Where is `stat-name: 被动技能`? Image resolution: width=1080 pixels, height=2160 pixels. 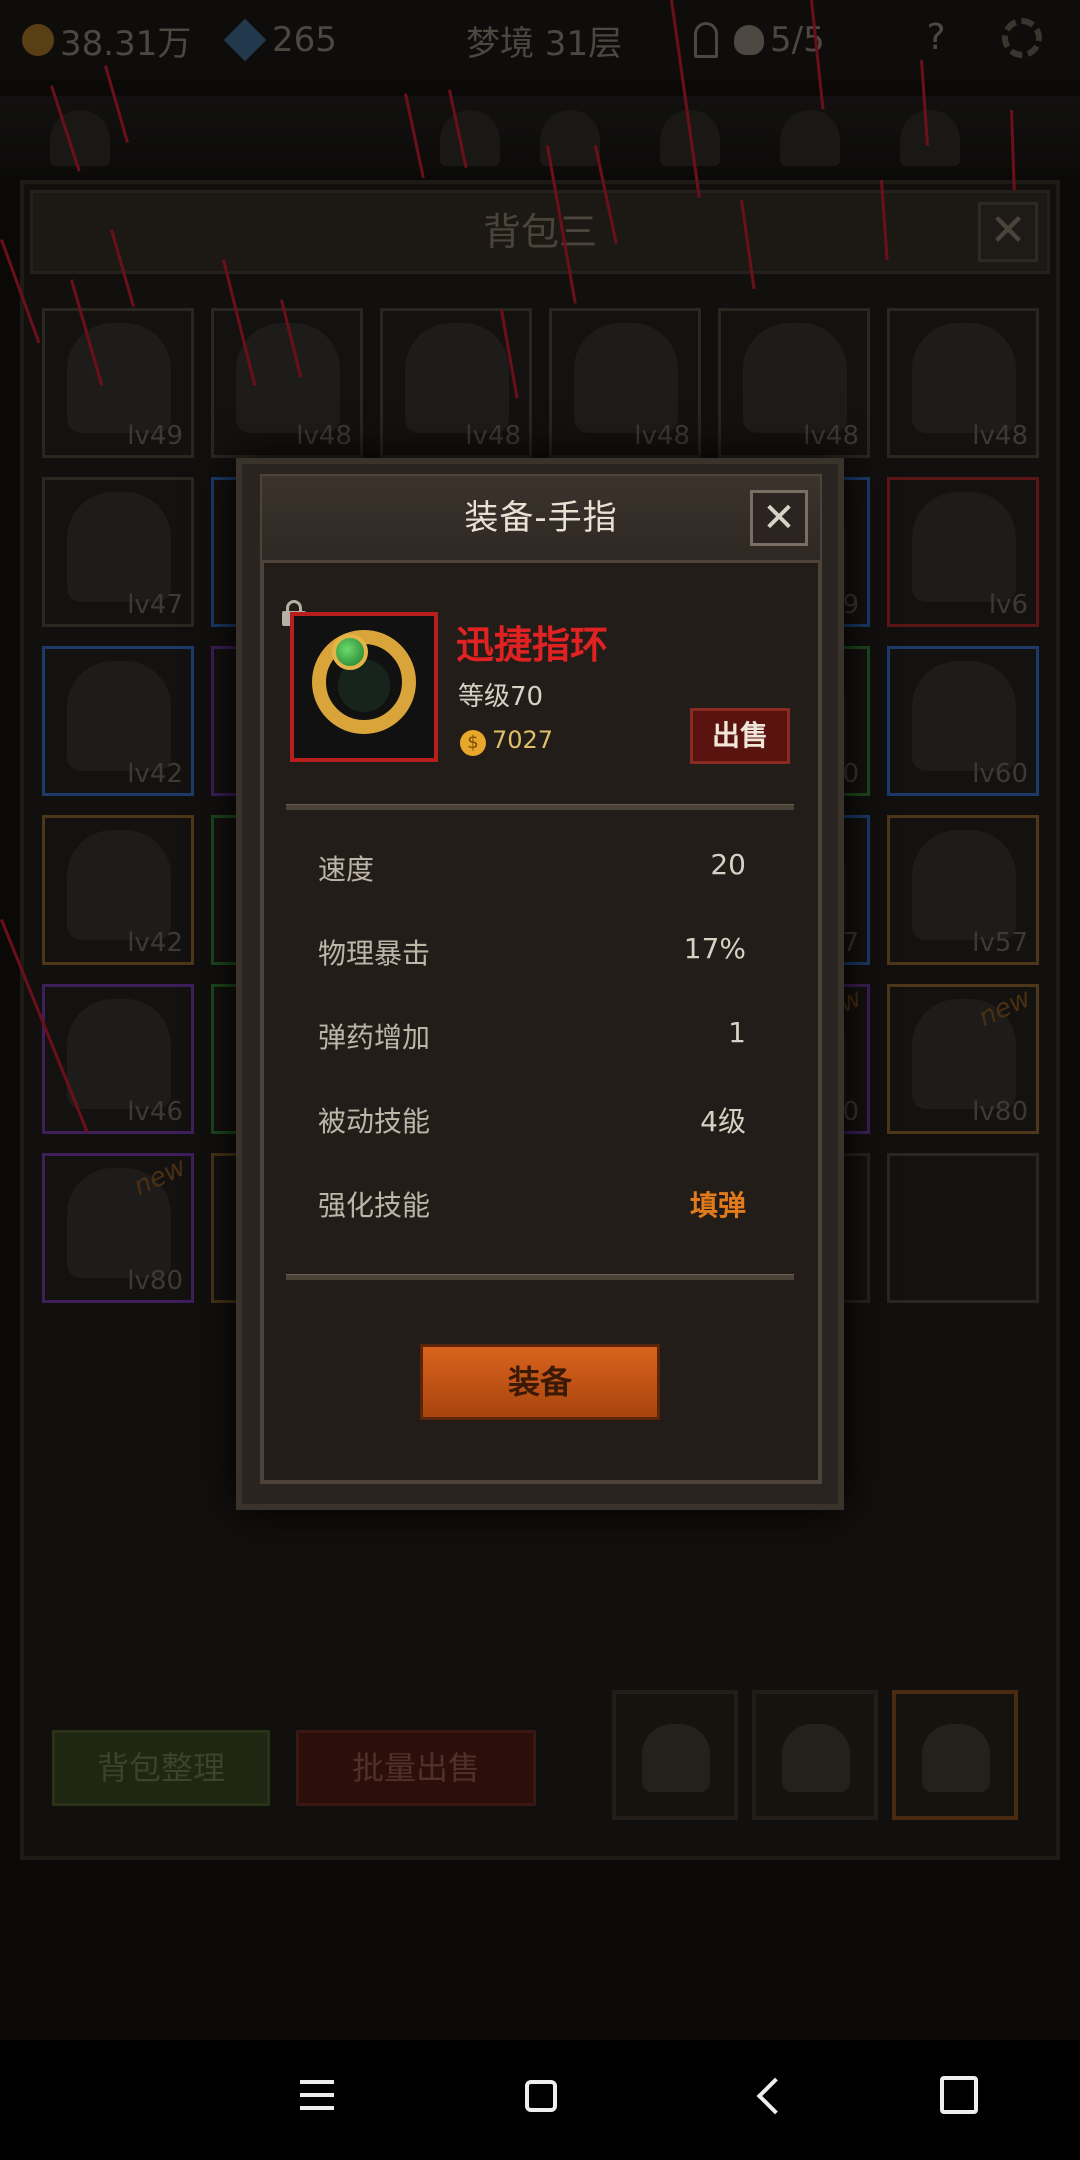
stat-name: 被动技能 is located at coordinates (374, 1121).